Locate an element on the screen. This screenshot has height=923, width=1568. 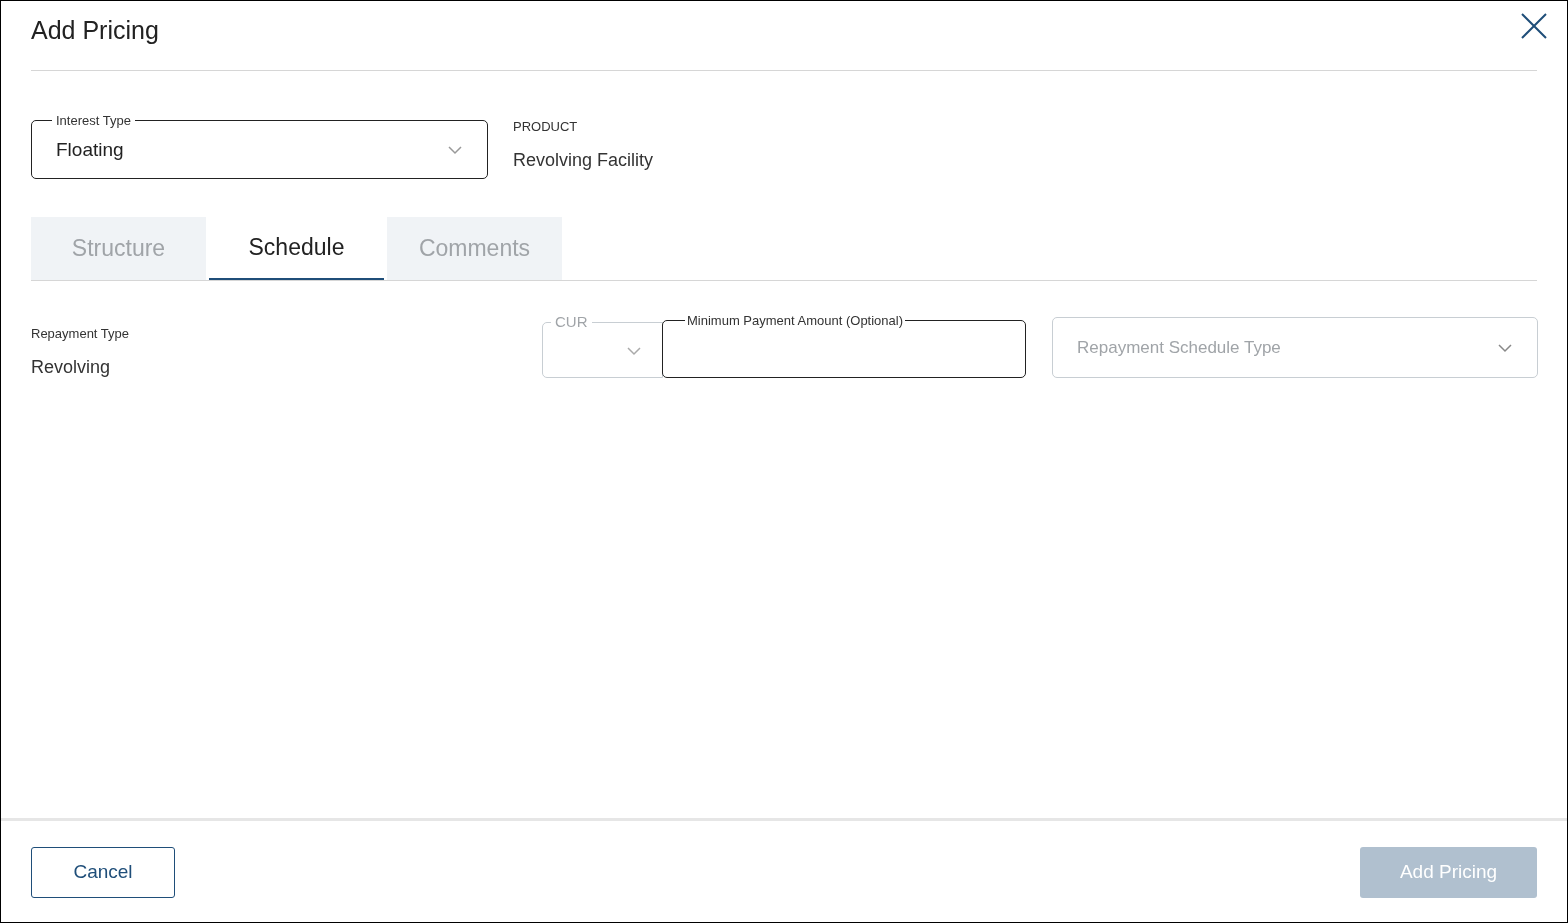
cancel-button: Cancel is located at coordinates (103, 872).